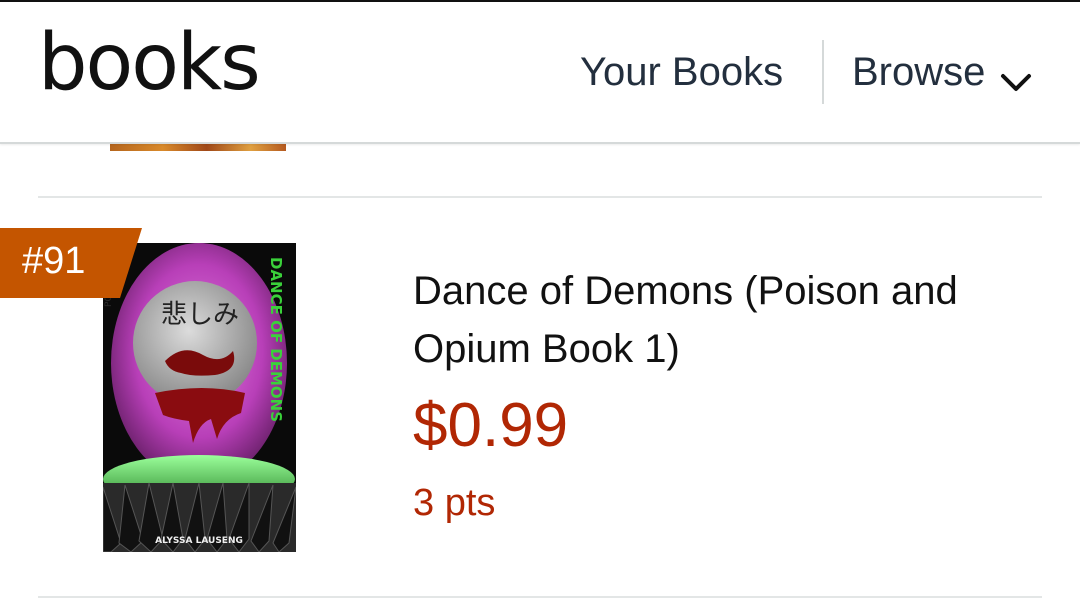 This screenshot has height=605, width=1080. What do you see at coordinates (919, 72) in the screenshot?
I see `browse-label: Browse` at bounding box center [919, 72].